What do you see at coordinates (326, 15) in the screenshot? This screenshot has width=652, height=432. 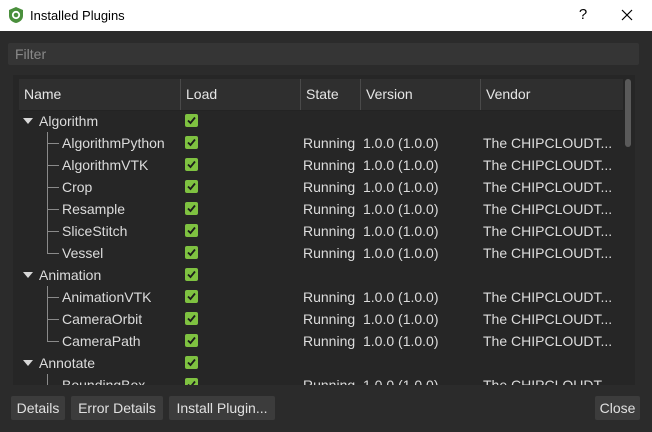 I see `title-bar: Installed Plugins ?` at bounding box center [326, 15].